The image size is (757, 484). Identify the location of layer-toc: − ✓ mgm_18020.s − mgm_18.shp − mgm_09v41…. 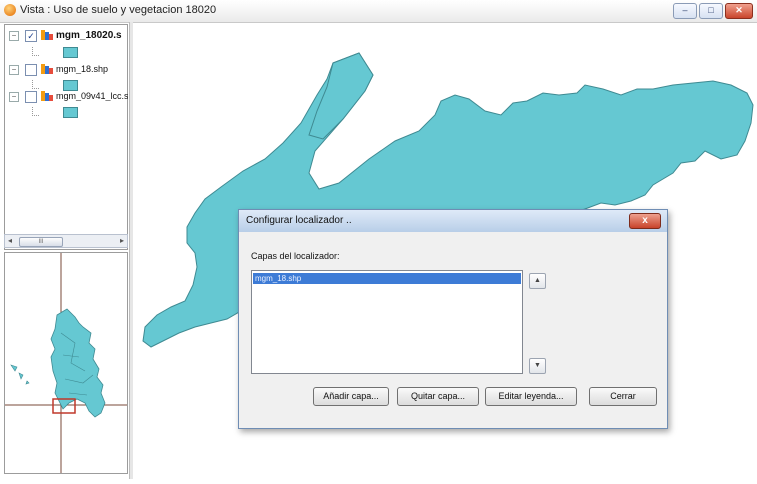
(66, 137).